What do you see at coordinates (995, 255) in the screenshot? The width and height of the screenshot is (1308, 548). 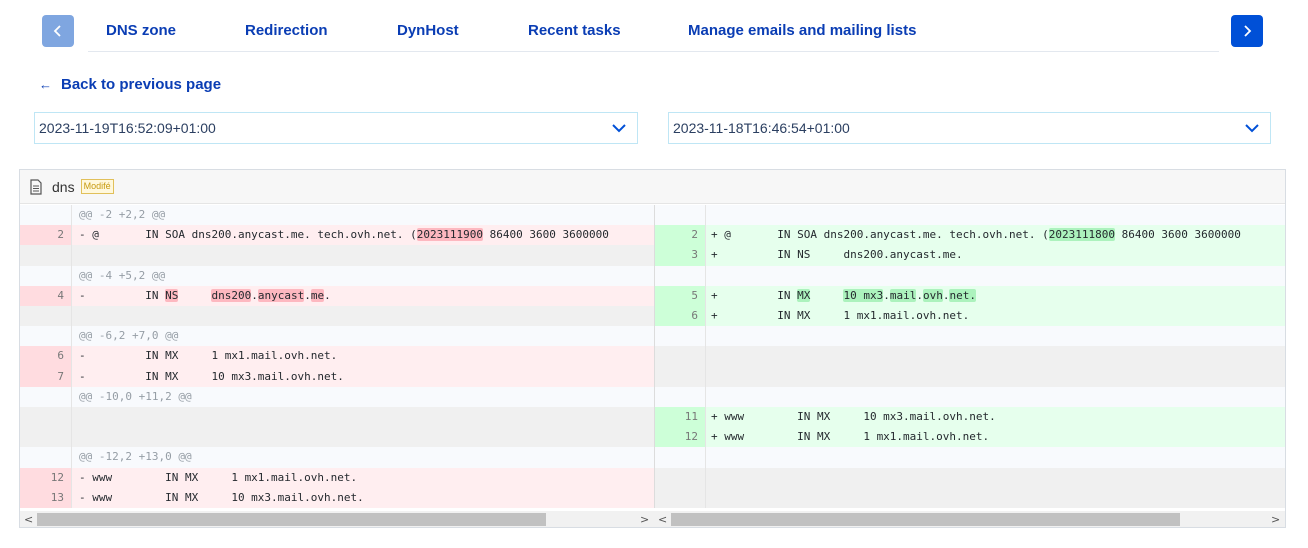 I see `added-line: + IN NS dns200.anycast.me.` at bounding box center [995, 255].